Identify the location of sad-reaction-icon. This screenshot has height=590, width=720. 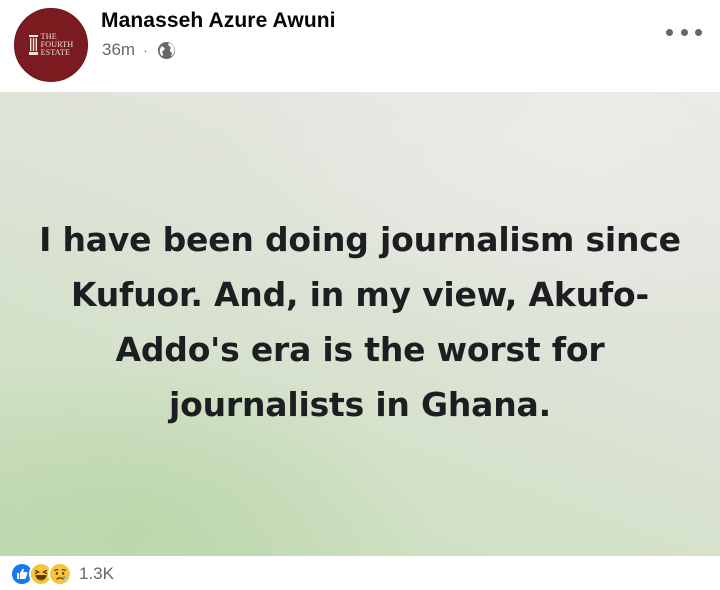
(60, 574).